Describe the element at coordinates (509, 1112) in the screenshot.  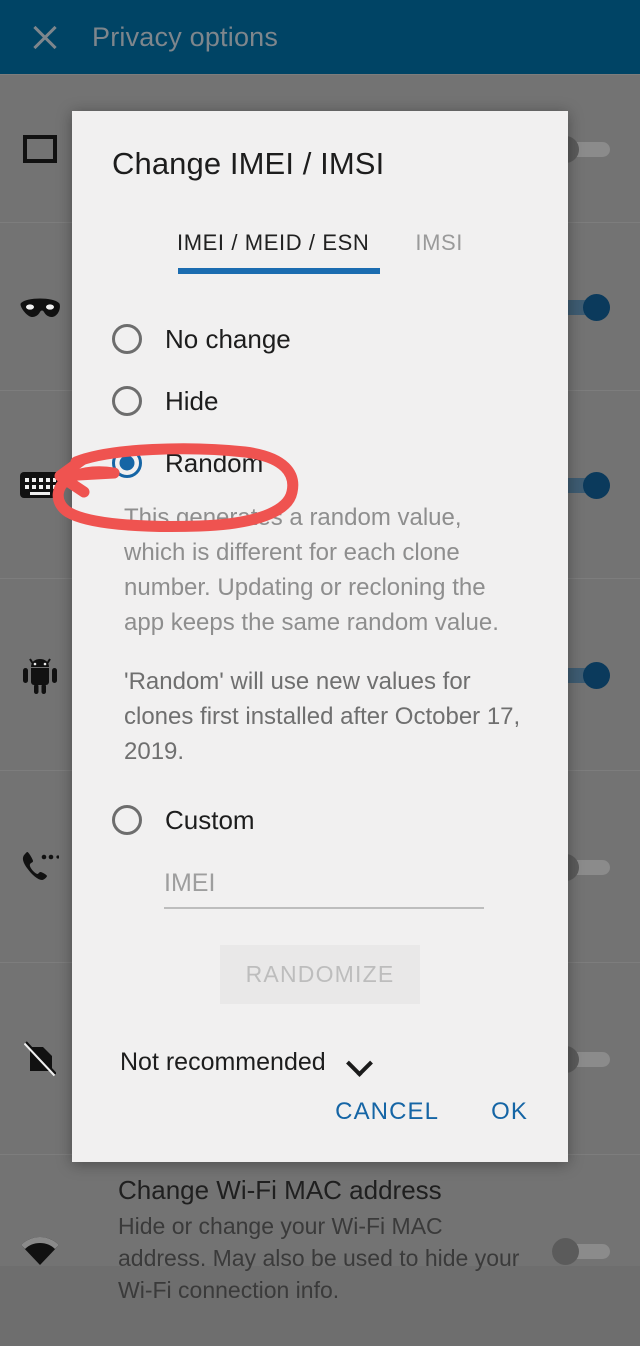
I see `ok-button: OK` at that location.